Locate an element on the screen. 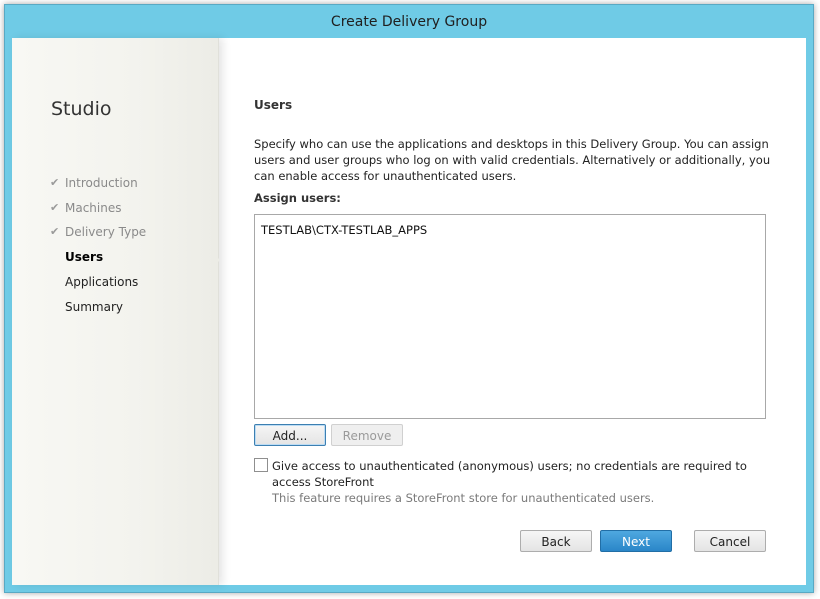 The width and height of the screenshot is (820, 599). window-title: Create Delivery Group is located at coordinates (409, 22).